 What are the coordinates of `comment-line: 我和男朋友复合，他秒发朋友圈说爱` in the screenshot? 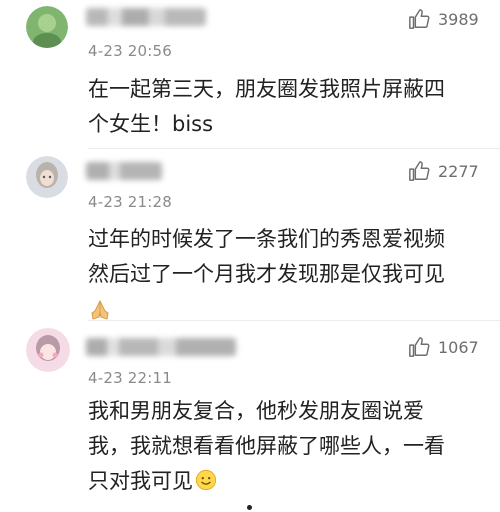 It's located at (256, 411).